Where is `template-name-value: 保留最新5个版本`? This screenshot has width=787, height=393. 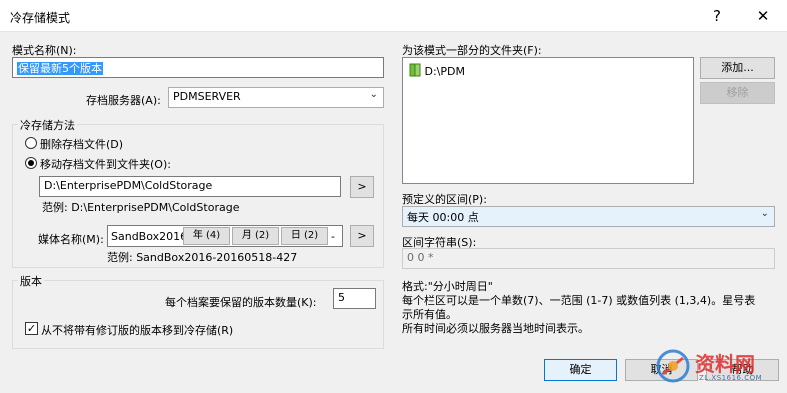
template-name-value: 保留最新5个版本 is located at coordinates (60, 68).